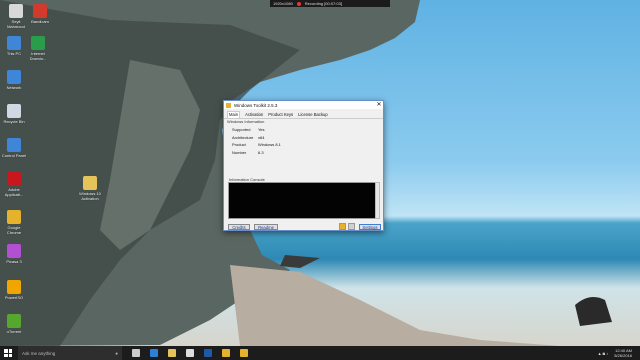 This screenshot has height=360, width=640. Describe the element at coordinates (323, 3) in the screenshot. I see `recording-status: Recording [00:07:03]` at that location.